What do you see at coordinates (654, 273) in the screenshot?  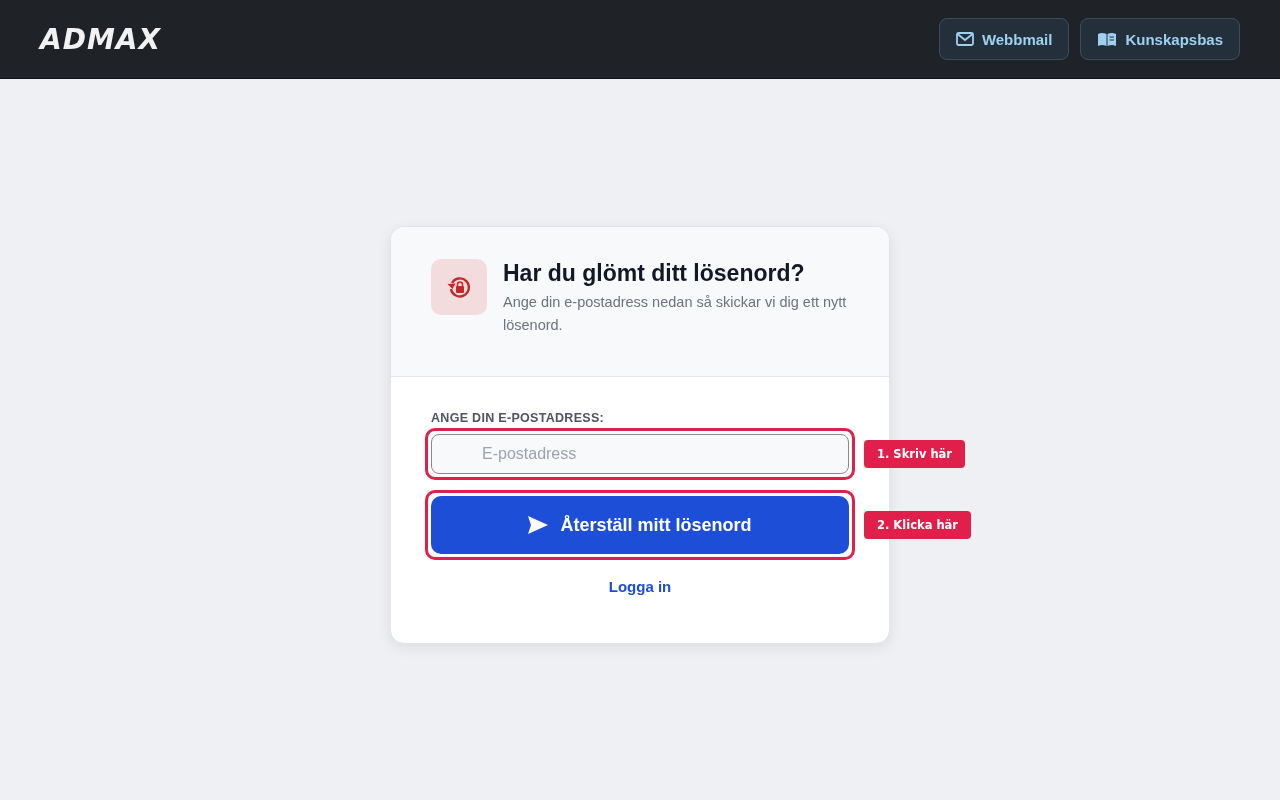 I see `card-title: Har du glömt ditt lösenord?` at bounding box center [654, 273].